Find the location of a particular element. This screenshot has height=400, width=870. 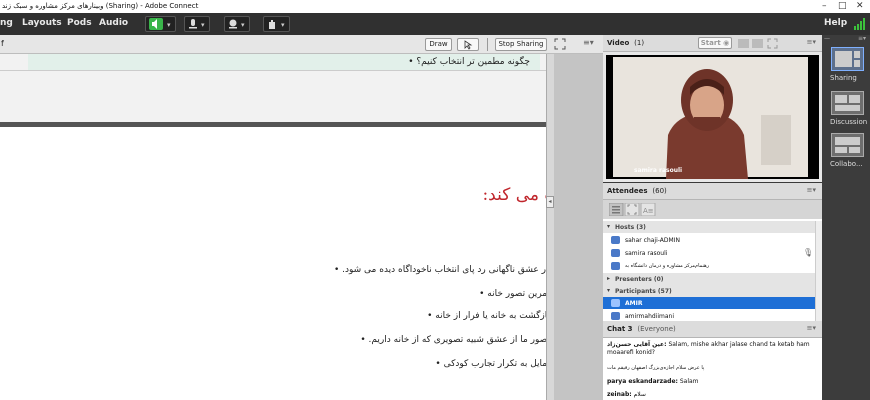

presenter-video-image is located at coordinates (712, 117).